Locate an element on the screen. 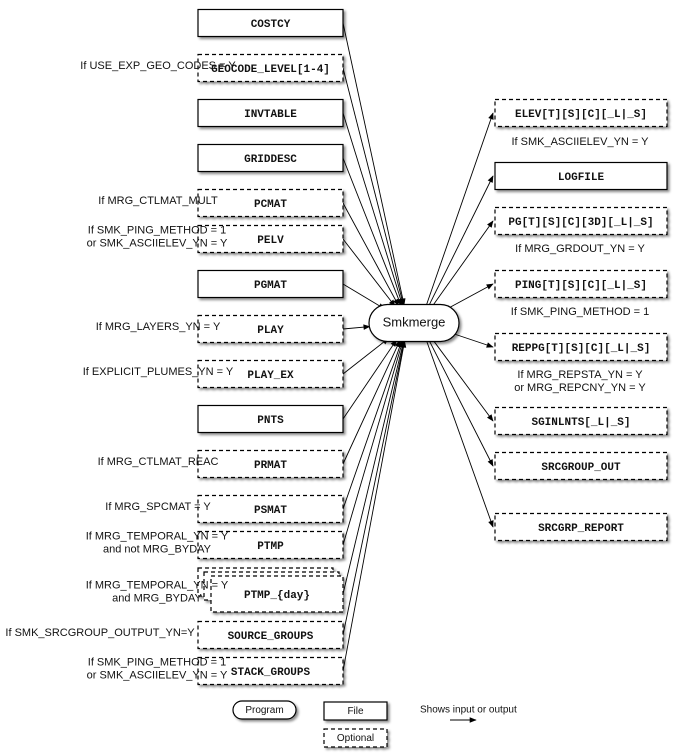  program-label: Smkmerge is located at coordinates (414, 321).